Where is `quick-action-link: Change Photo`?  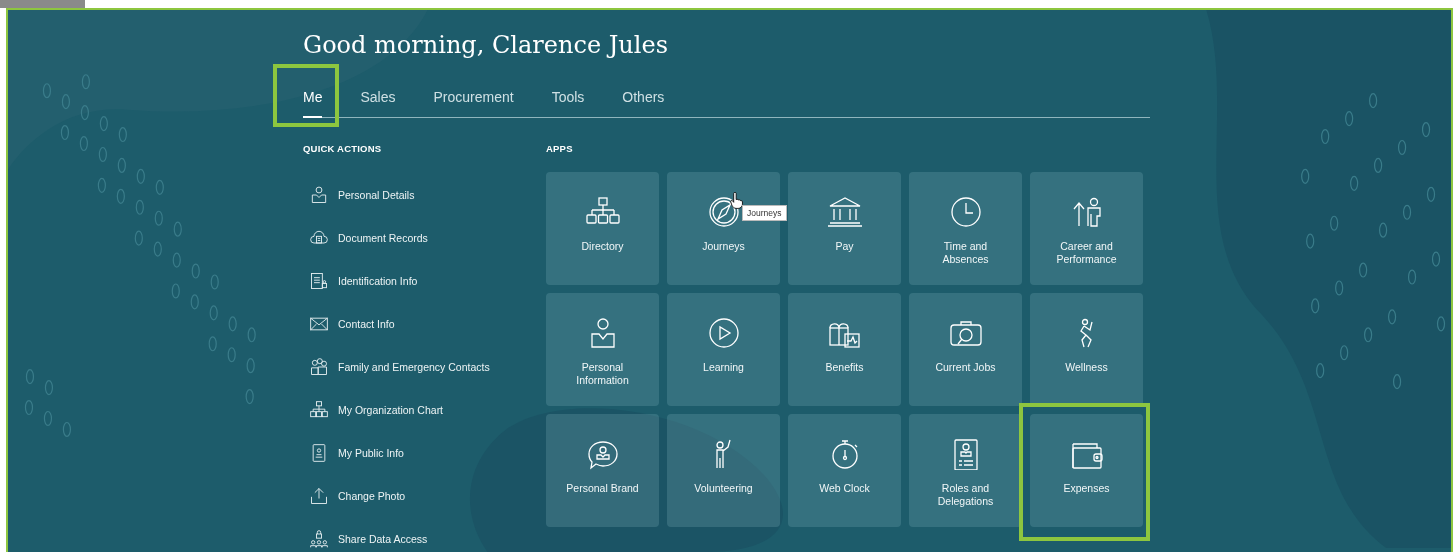 quick-action-link: Change Photo is located at coordinates (427, 496).